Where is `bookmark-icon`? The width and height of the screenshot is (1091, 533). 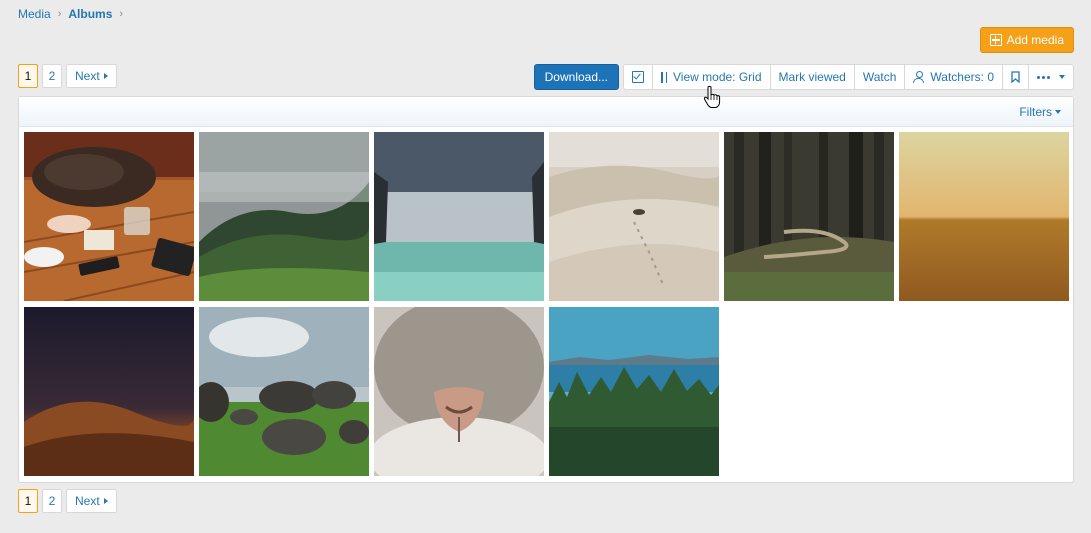
bookmark-icon is located at coordinates (1015, 77).